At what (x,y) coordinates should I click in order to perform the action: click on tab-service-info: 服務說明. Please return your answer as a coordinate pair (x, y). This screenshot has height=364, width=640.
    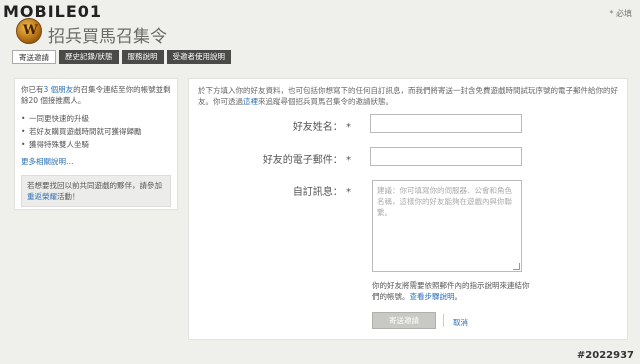
    Looking at the image, I should click on (142, 57).